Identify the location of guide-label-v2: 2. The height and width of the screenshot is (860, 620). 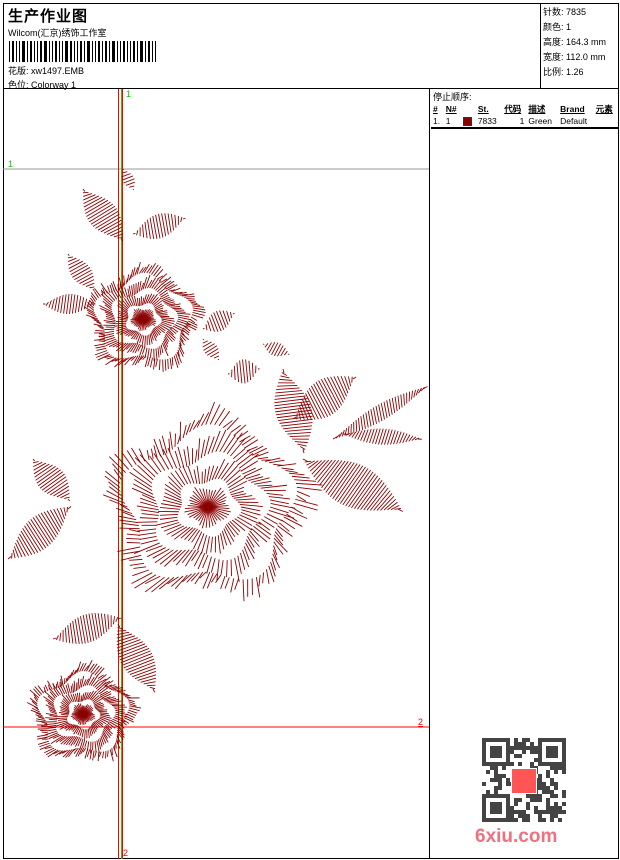
(126, 853).